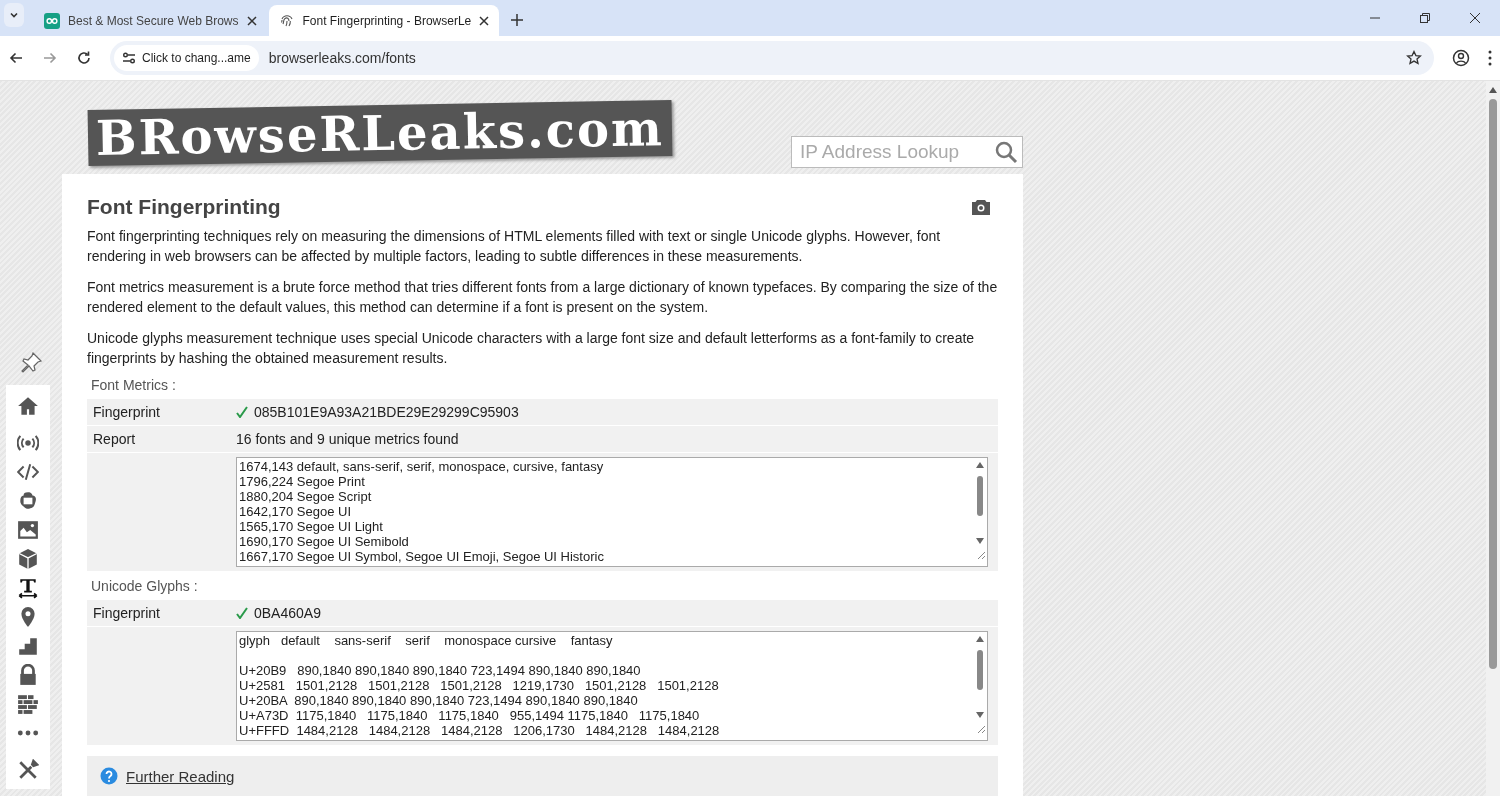 The image size is (1500, 796). I want to click on tab-title: Font Fingerprinting - BrowserLe, so click(387, 20).